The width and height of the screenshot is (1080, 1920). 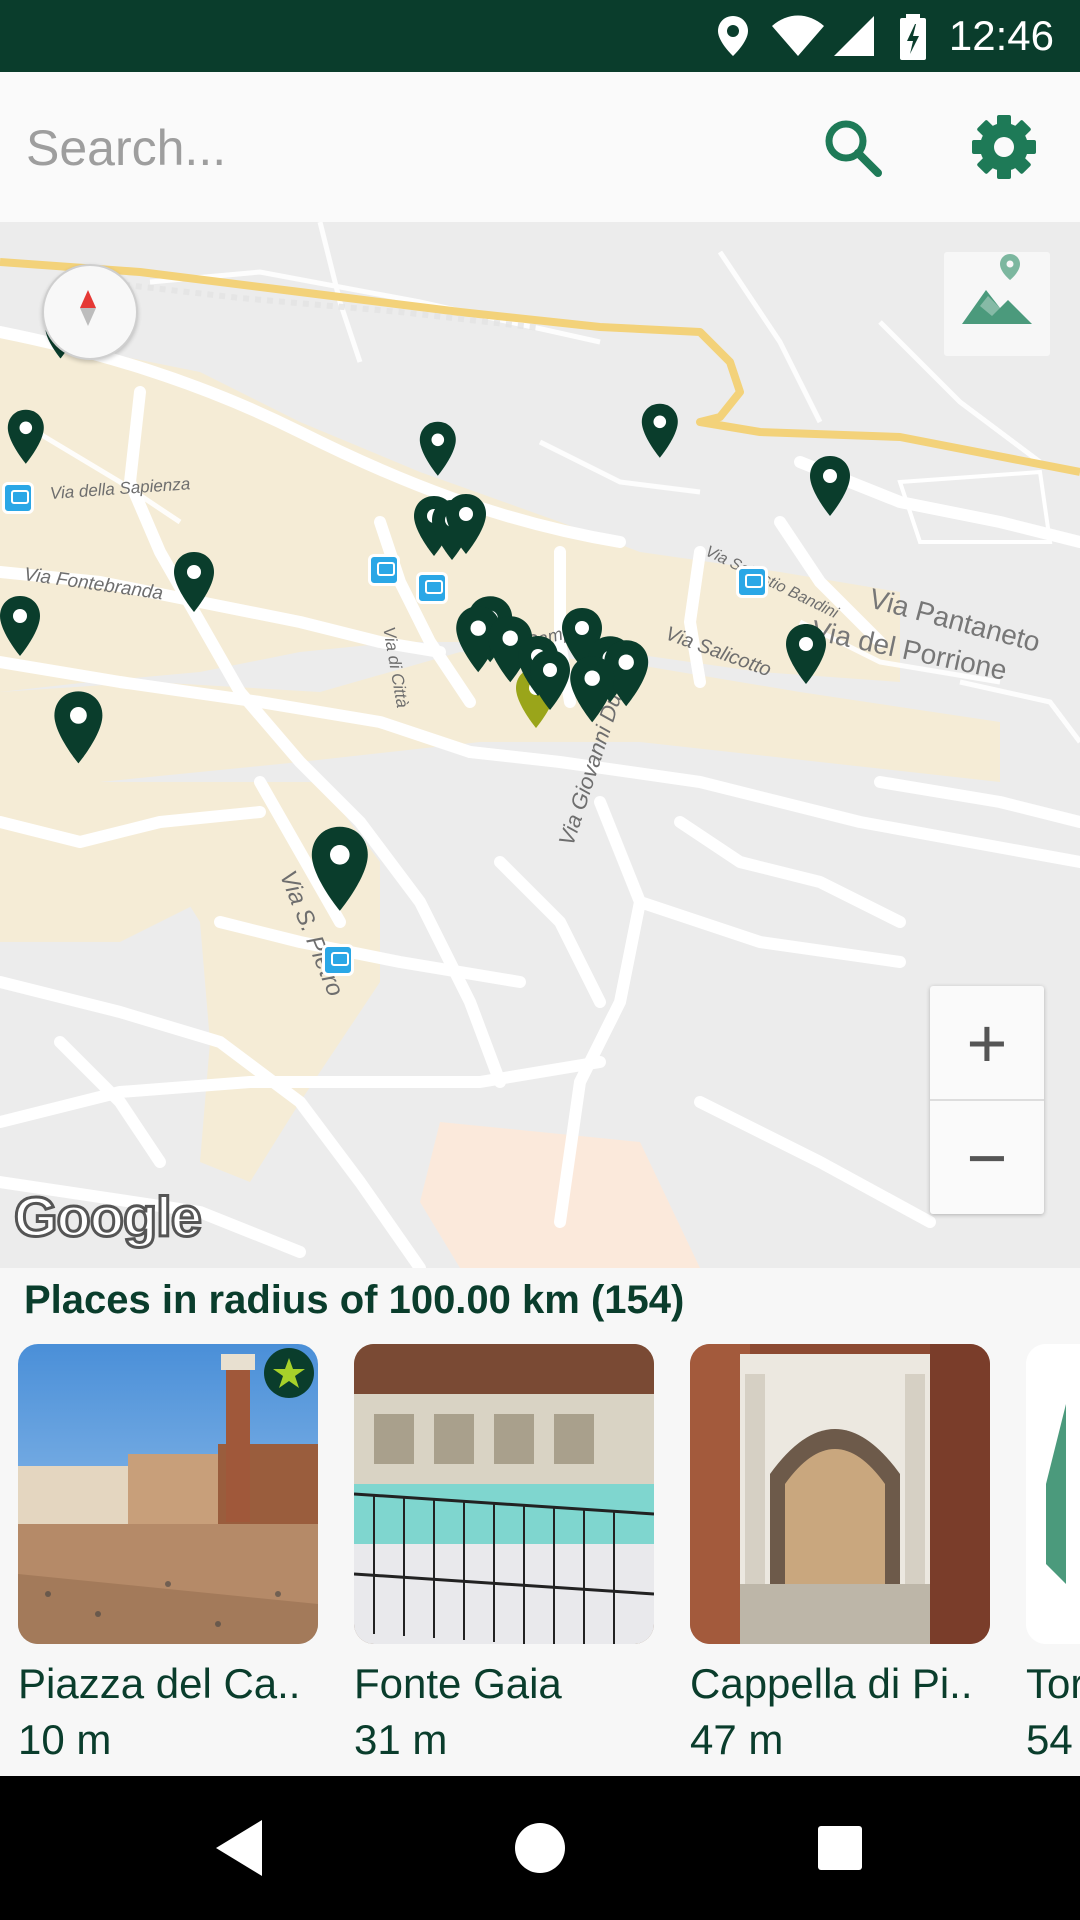 What do you see at coordinates (65, 1739) in the screenshot?
I see `place-distance: 10 m` at bounding box center [65, 1739].